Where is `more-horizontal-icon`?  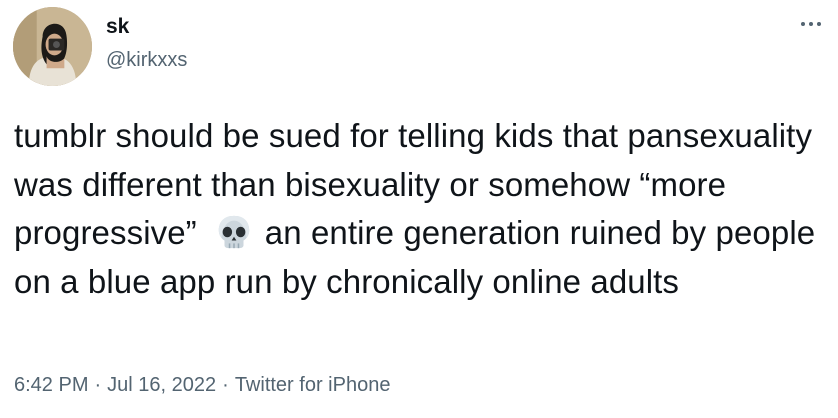
more-horizontal-icon is located at coordinates (803, 24).